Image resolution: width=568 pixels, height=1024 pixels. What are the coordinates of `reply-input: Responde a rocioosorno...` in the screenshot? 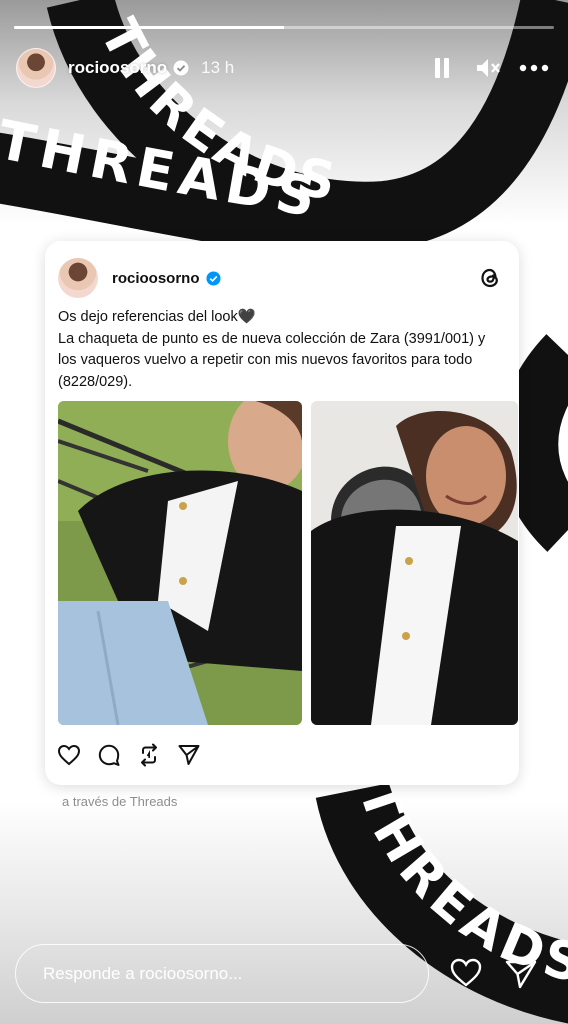 It's located at (222, 973).